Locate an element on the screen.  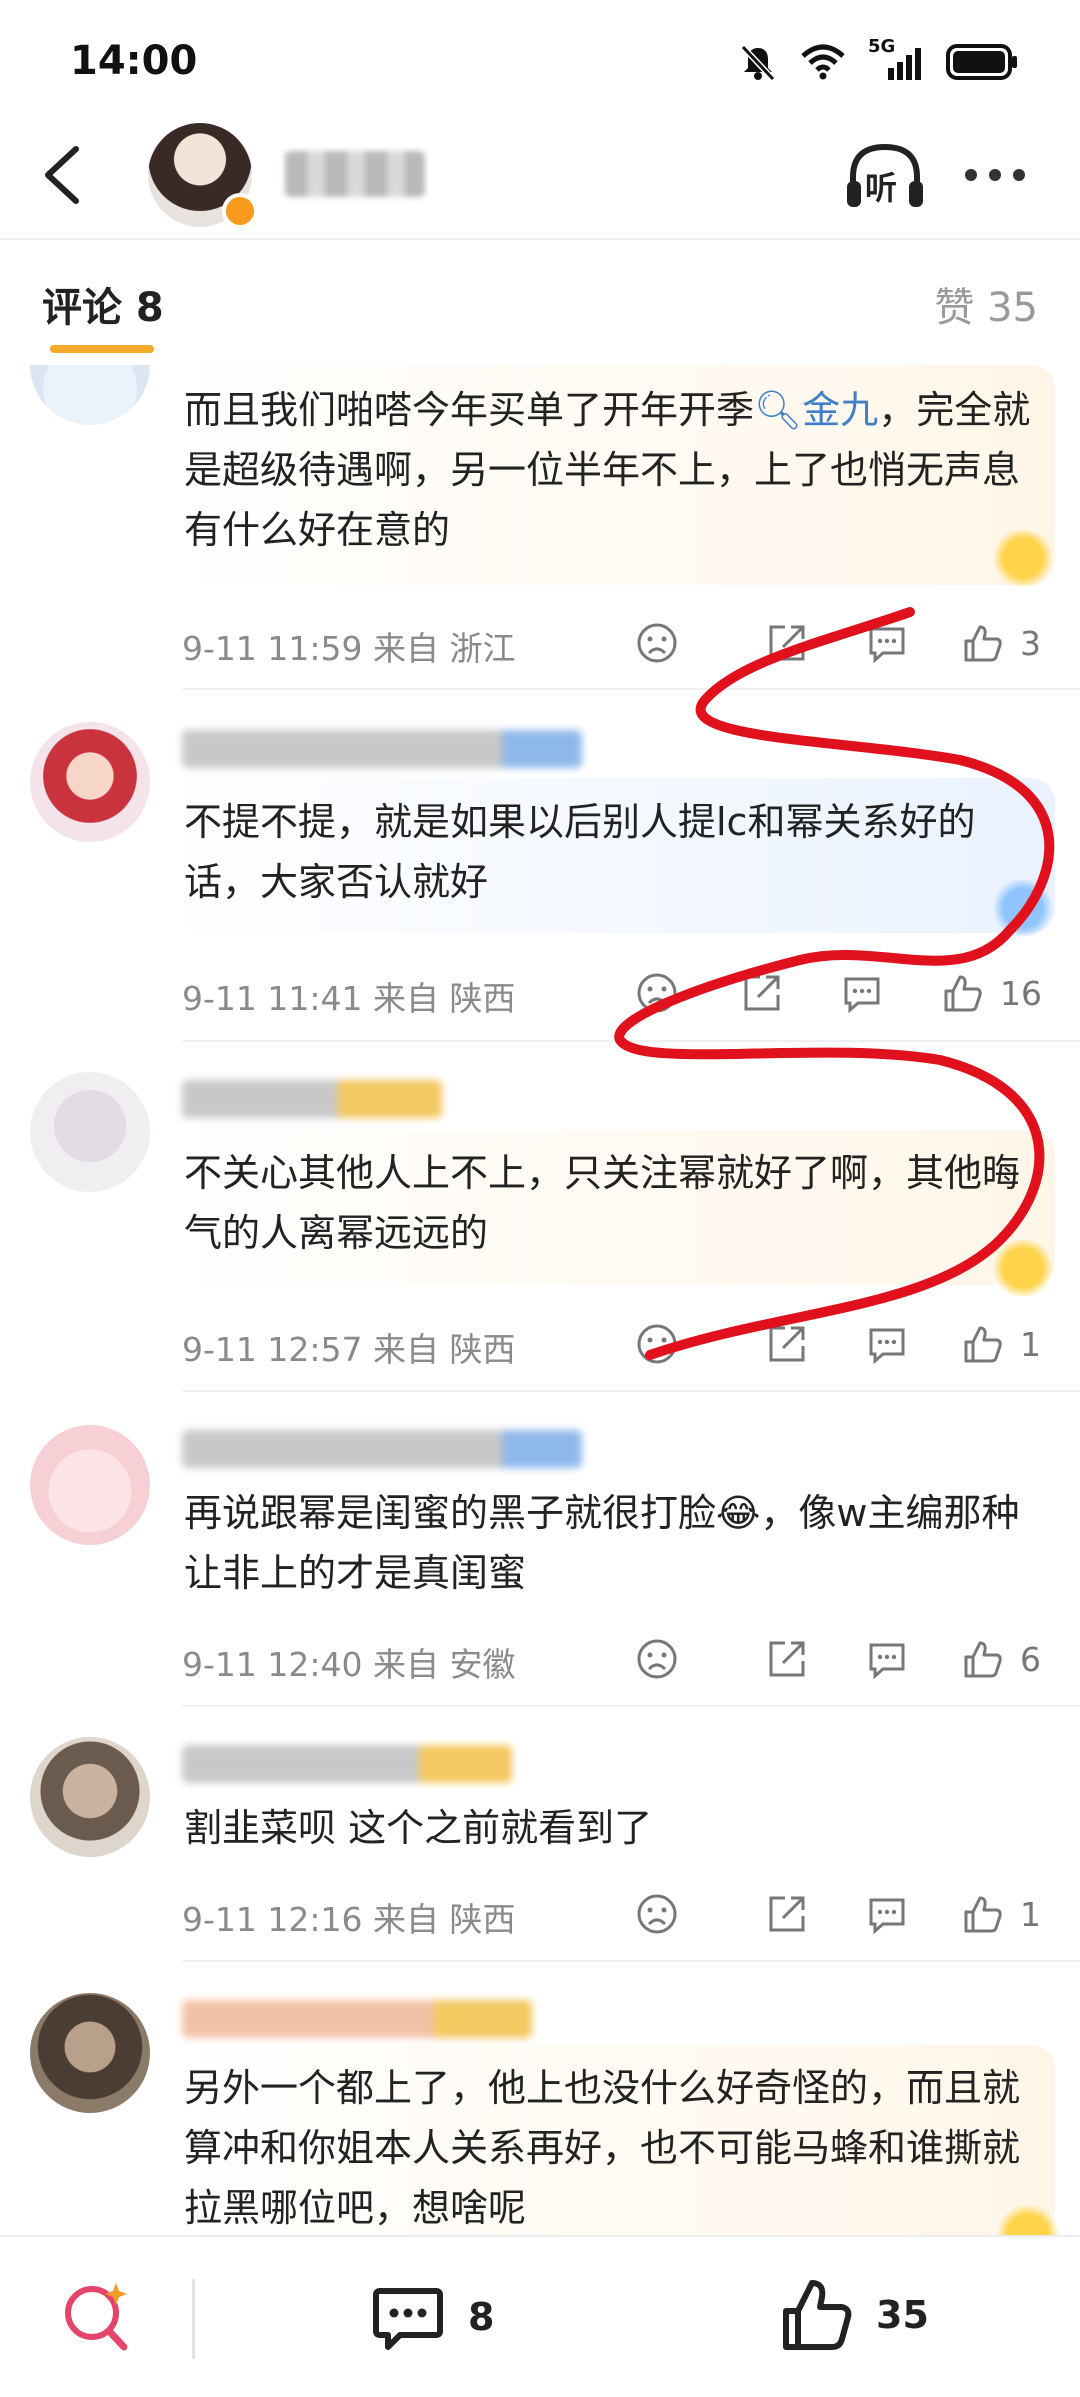
wifi-icon is located at coordinates (823, 62).